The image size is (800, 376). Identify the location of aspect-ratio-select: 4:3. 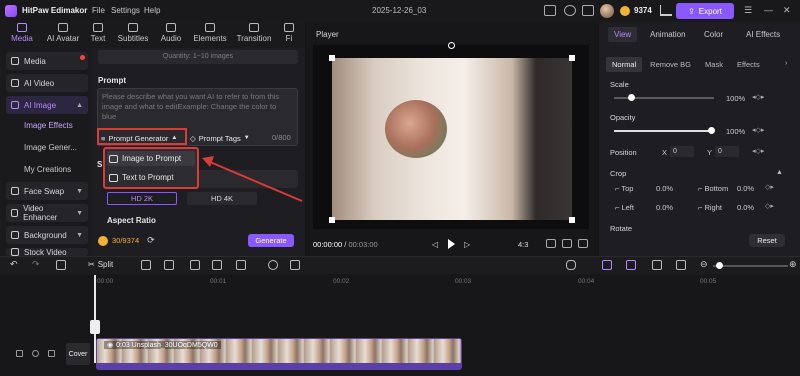
(523, 244).